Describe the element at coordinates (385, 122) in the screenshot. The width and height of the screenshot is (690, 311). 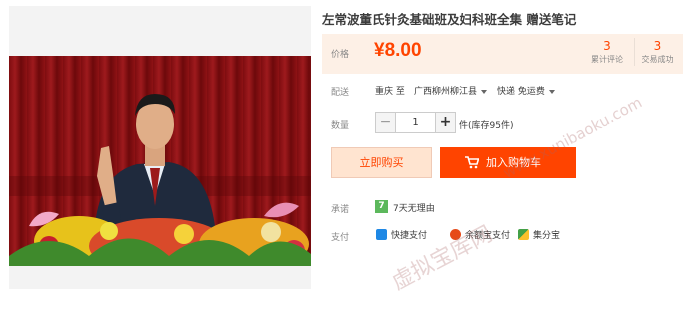
I see `quantity-decrease-button: −` at that location.